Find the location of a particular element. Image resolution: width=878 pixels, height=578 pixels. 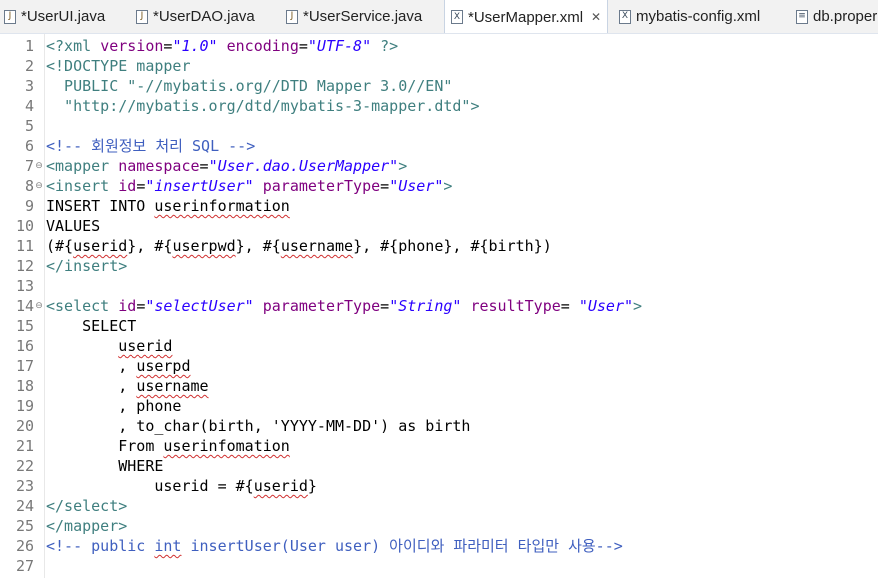

attr-value: "selectUser" is located at coordinates (199, 306).